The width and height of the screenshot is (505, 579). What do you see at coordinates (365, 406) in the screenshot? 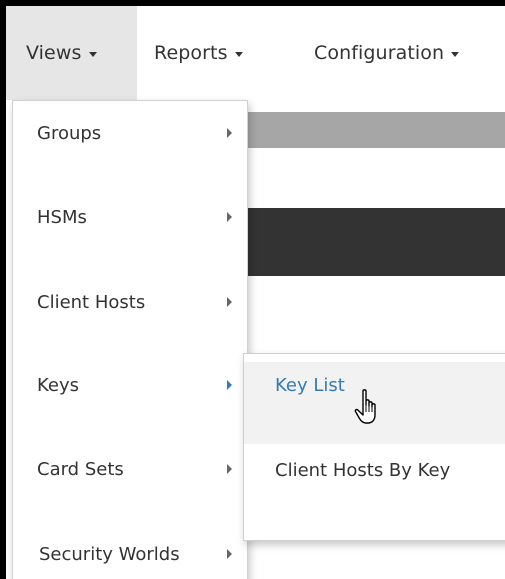
I see `hand-pointer-icon` at bounding box center [365, 406].